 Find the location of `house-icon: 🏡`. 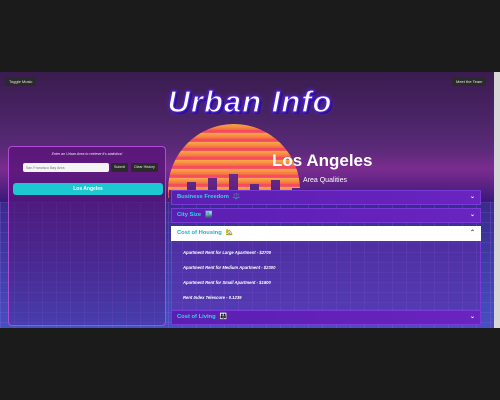

house-icon: 🏡 is located at coordinates (229, 233).